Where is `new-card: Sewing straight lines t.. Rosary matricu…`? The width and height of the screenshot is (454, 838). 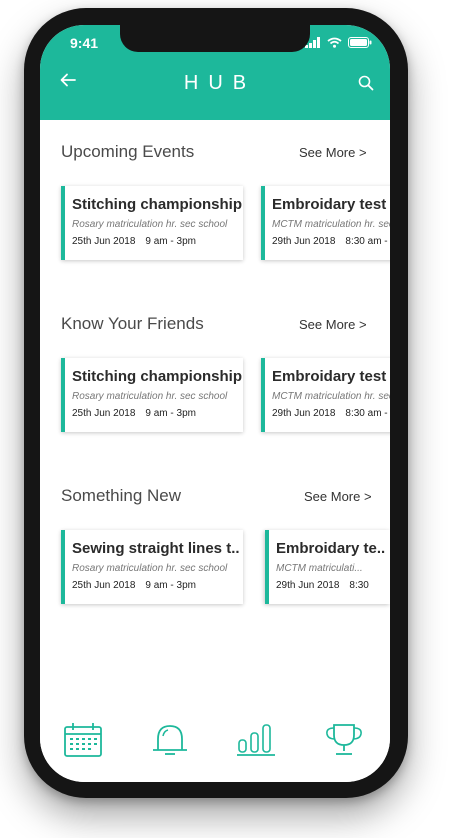 new-card: Sewing straight lines t.. Rosary matricu… is located at coordinates (152, 567).